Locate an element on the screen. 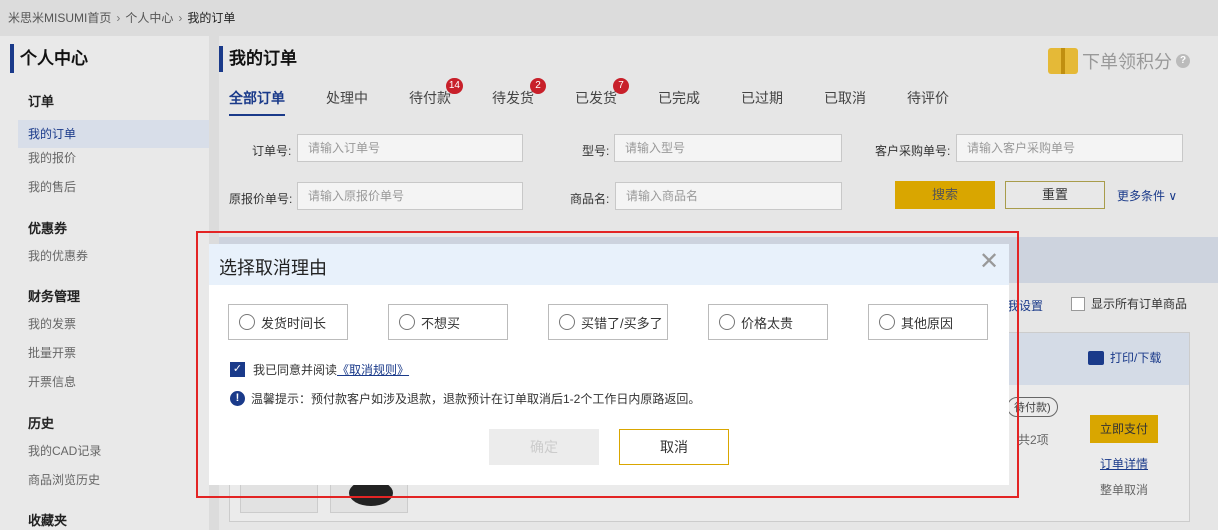  breadcrumb-home-link: 米思米MISUMI首页 is located at coordinates (59, 17).